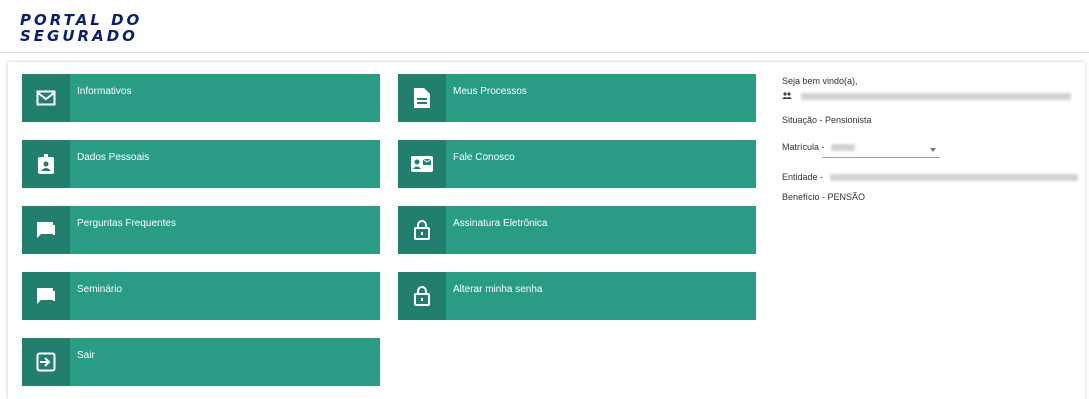 Image resolution: width=1089 pixels, height=399 pixels. I want to click on tile-sair: Sair, so click(201, 362).